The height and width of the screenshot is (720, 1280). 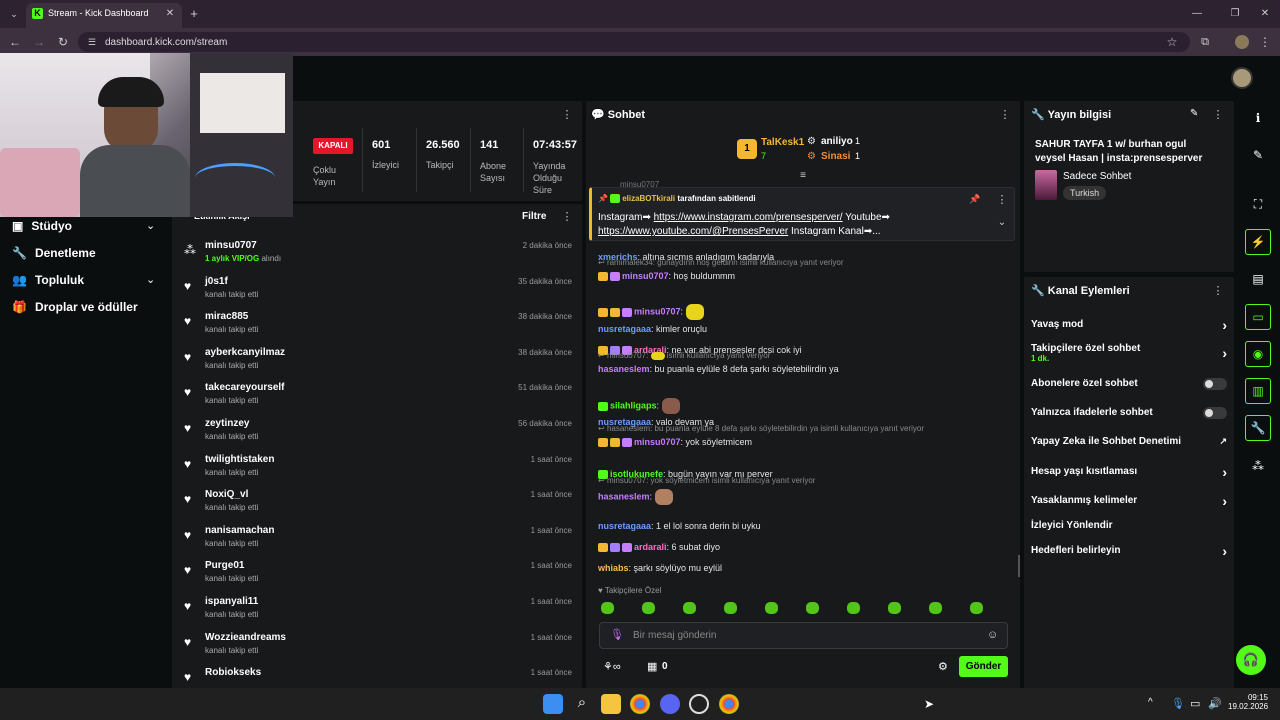 What do you see at coordinates (231, 601) in the screenshot?
I see `activity-username: ispanyali11` at bounding box center [231, 601].